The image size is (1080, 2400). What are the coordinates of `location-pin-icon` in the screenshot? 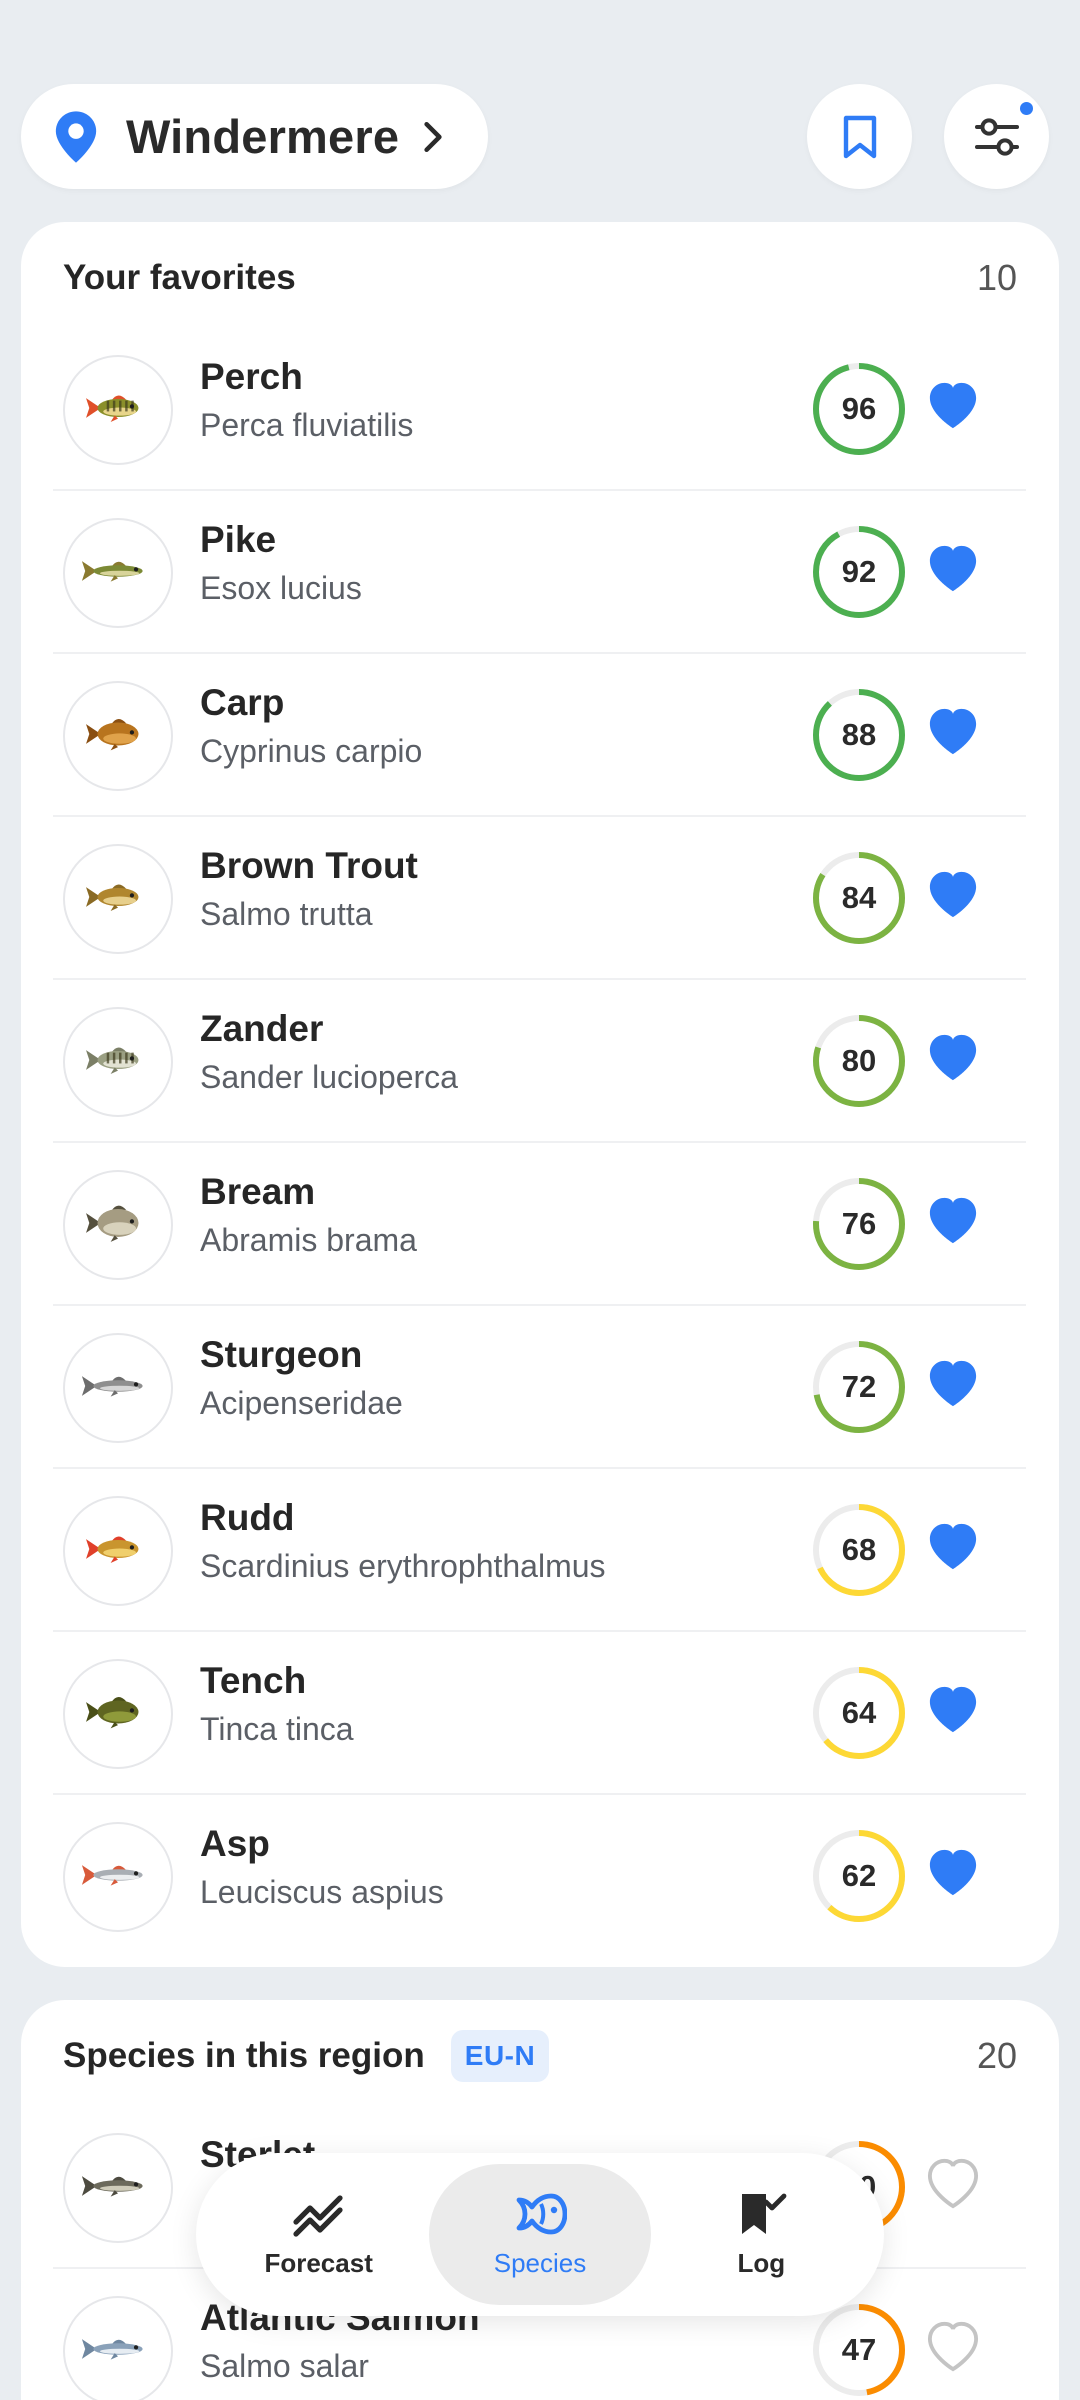 It's located at (76, 136).